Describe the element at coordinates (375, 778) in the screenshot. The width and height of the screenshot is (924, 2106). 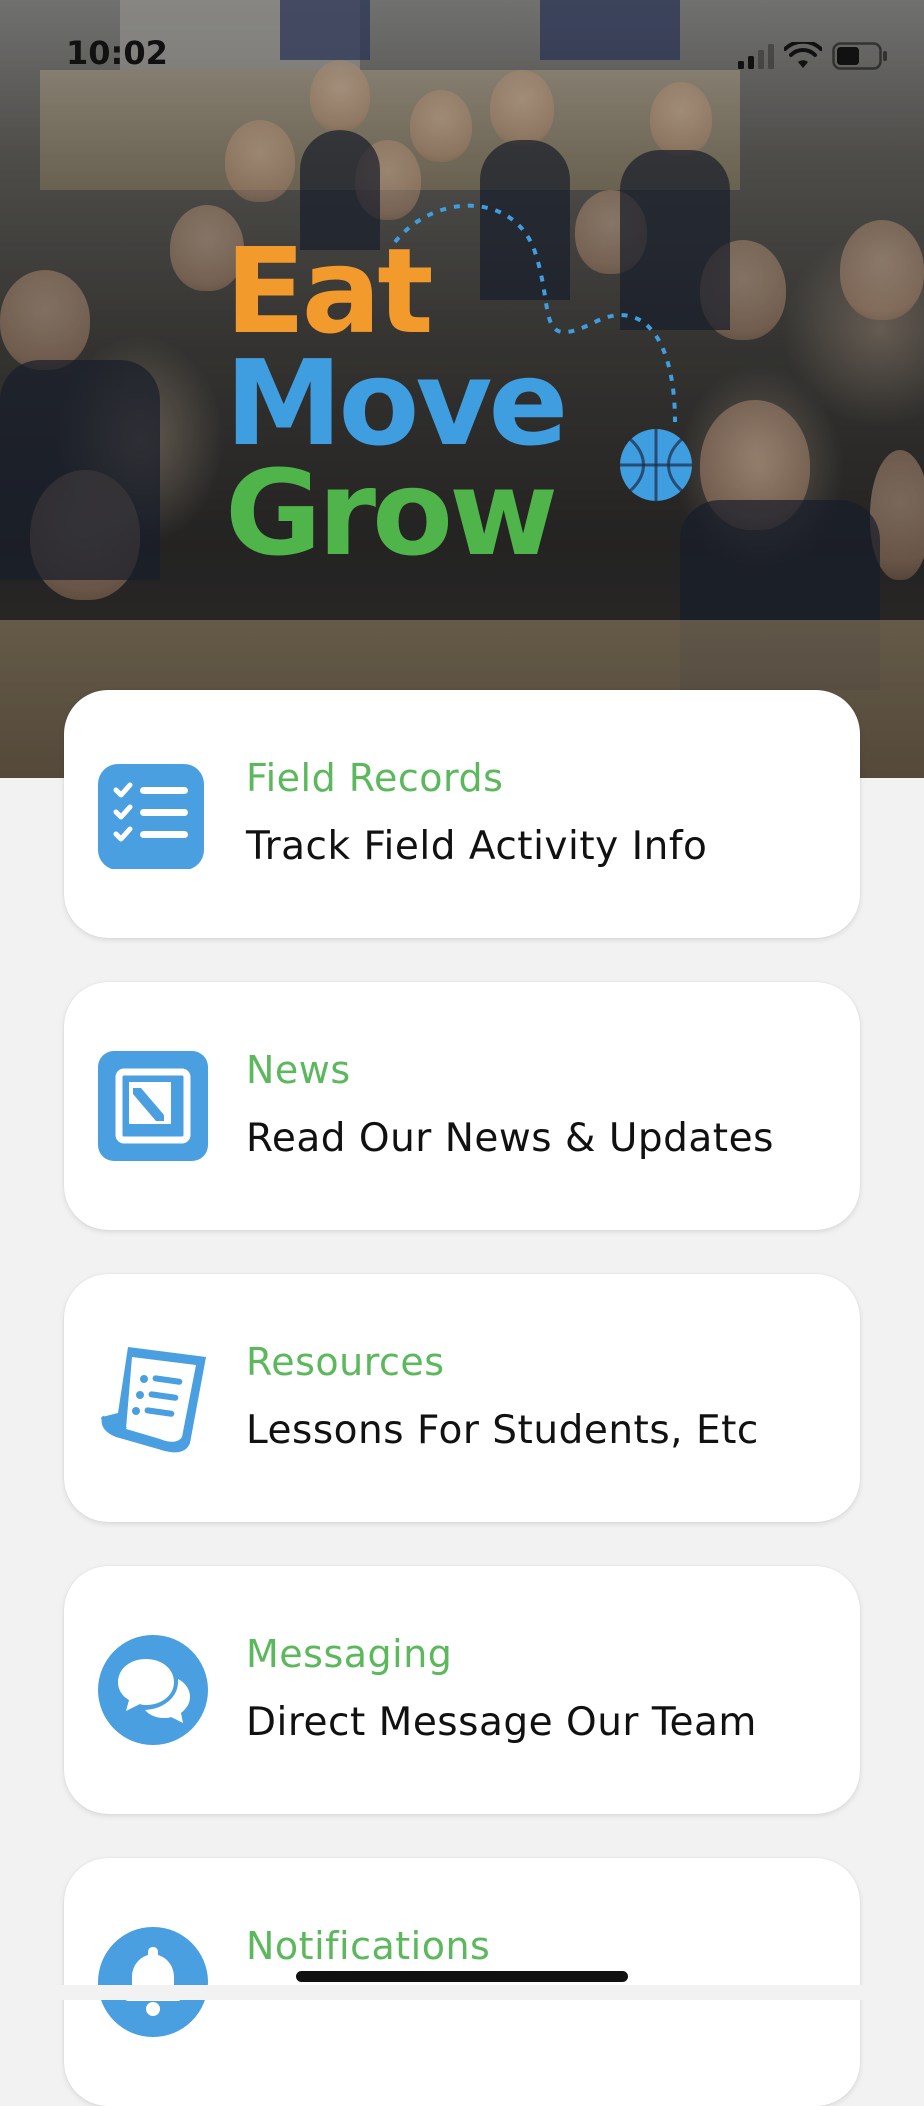
I see `menu-item-title: Field Records` at that location.